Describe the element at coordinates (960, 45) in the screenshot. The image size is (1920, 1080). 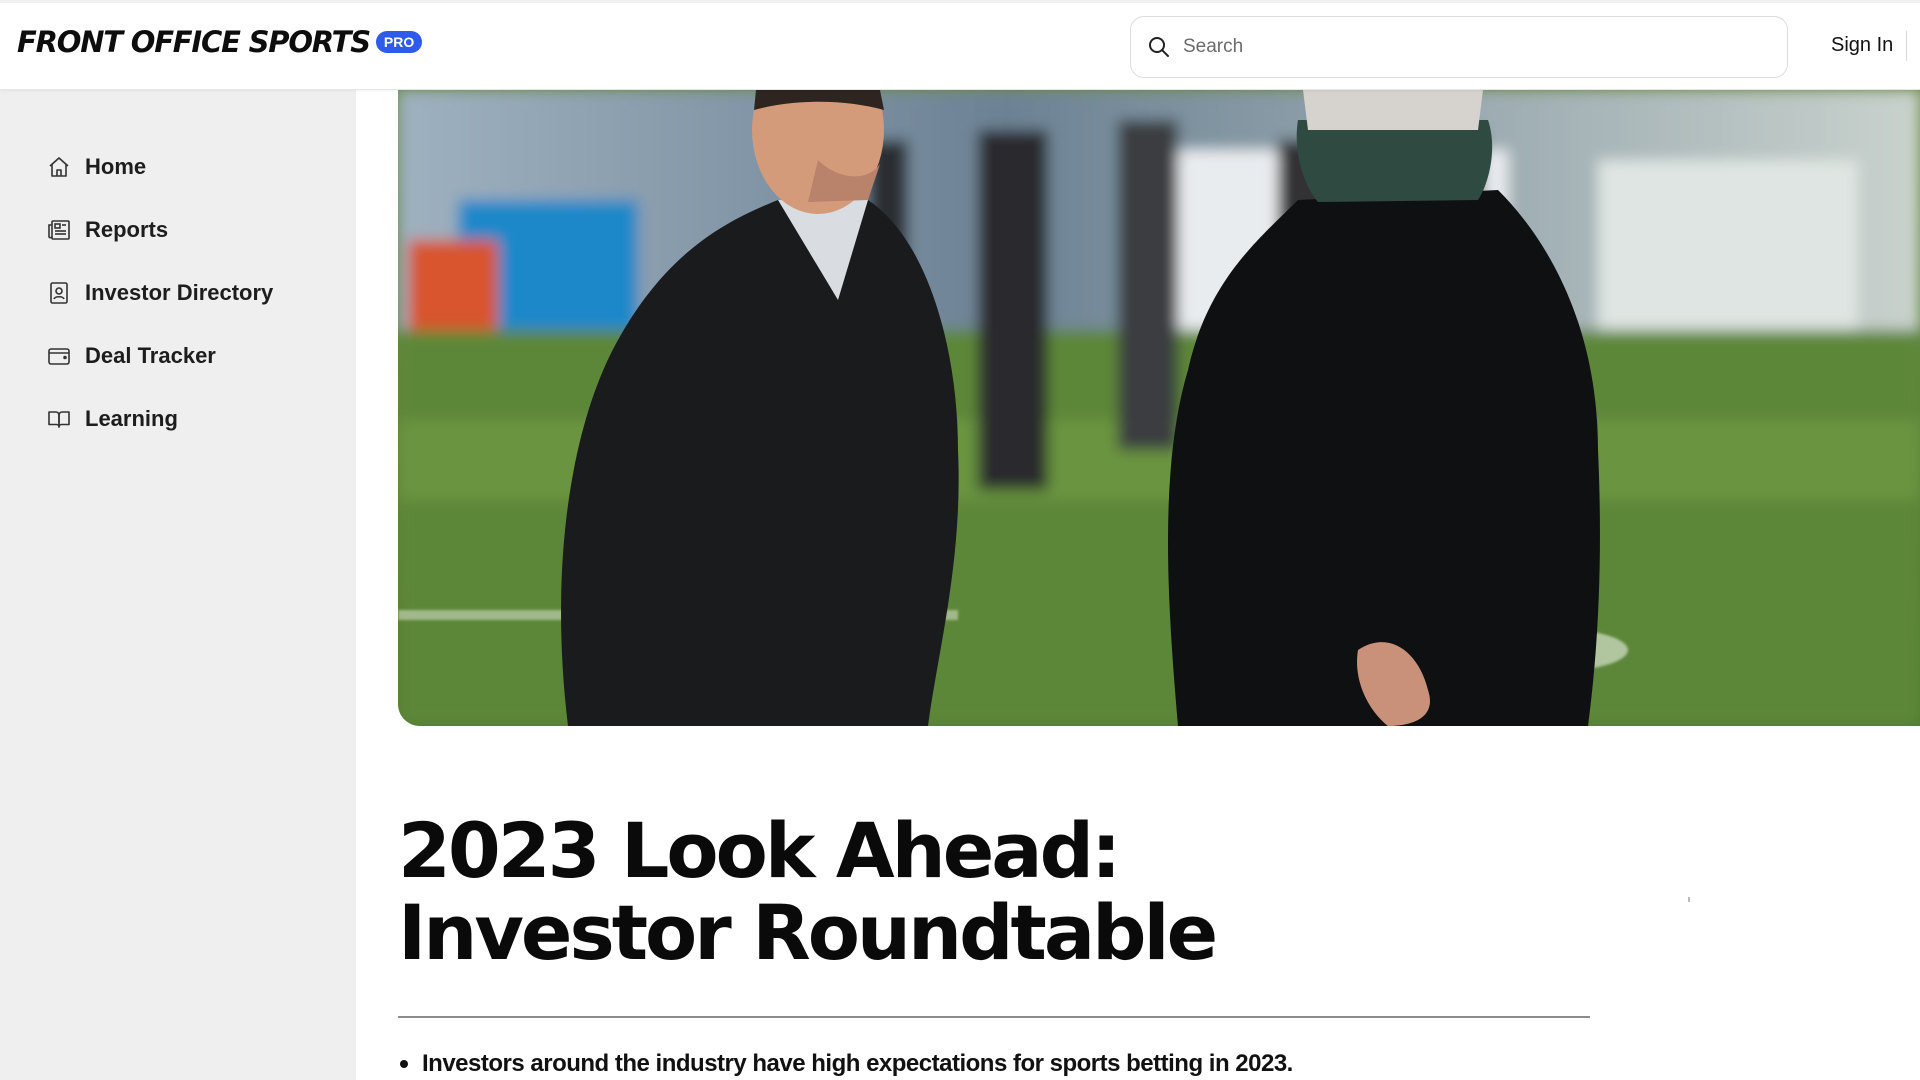
I see `top-header: FRONT OFFICE SPORTS PRO Sign In` at that location.